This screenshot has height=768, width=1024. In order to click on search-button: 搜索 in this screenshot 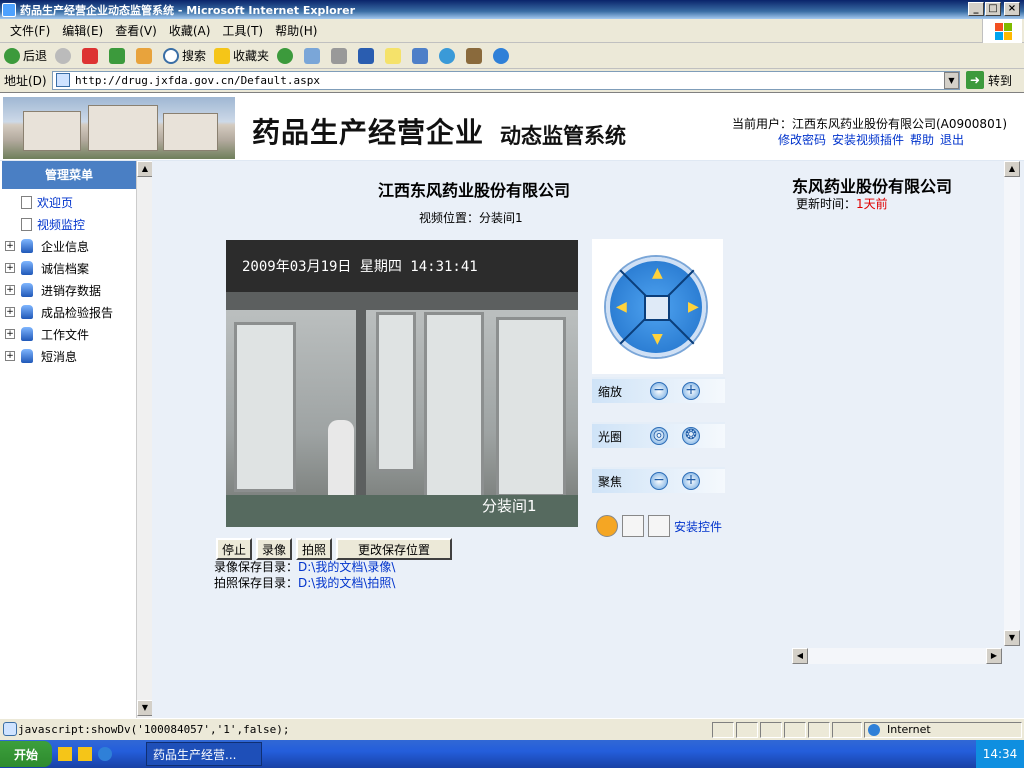, I will do `click(184, 55)`.